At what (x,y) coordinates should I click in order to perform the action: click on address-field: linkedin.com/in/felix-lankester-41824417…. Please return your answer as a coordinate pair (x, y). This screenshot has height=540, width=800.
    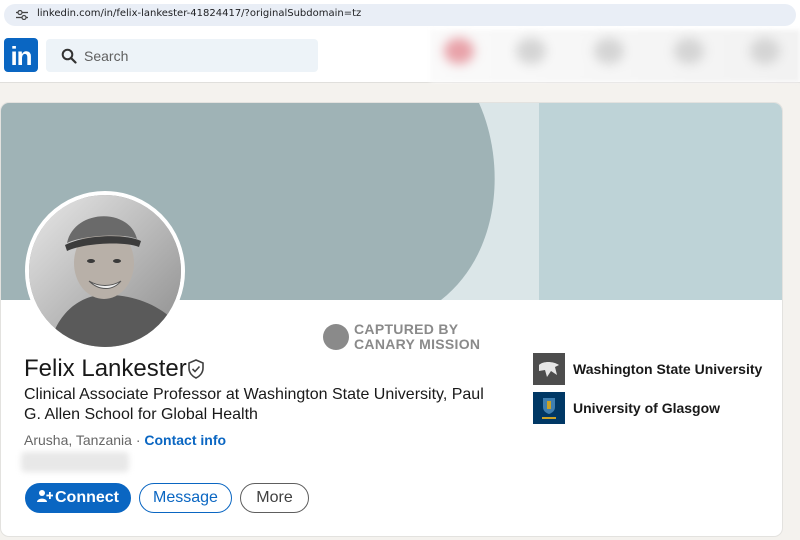
    Looking at the image, I should click on (400, 15).